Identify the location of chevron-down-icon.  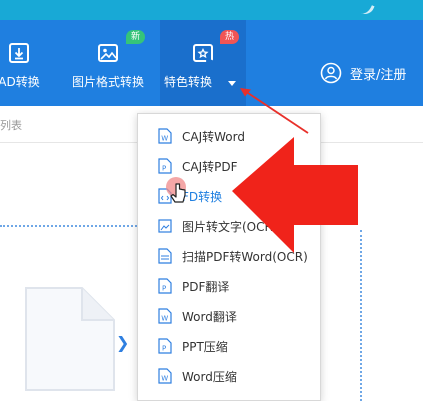
(232, 83).